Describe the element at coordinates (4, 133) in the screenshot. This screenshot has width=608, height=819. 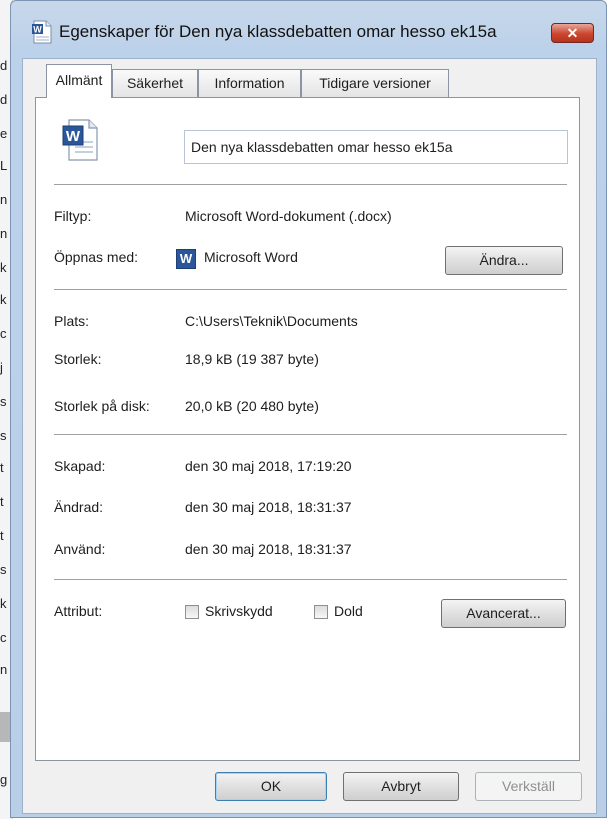
I see `background-text: e` at that location.